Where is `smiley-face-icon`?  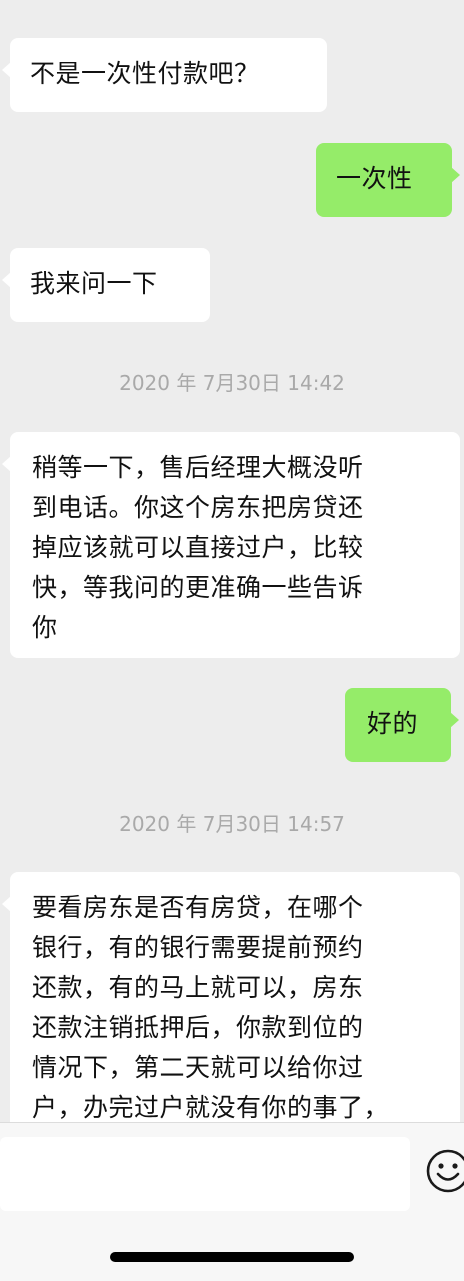
smiley-face-icon is located at coordinates (445, 1174).